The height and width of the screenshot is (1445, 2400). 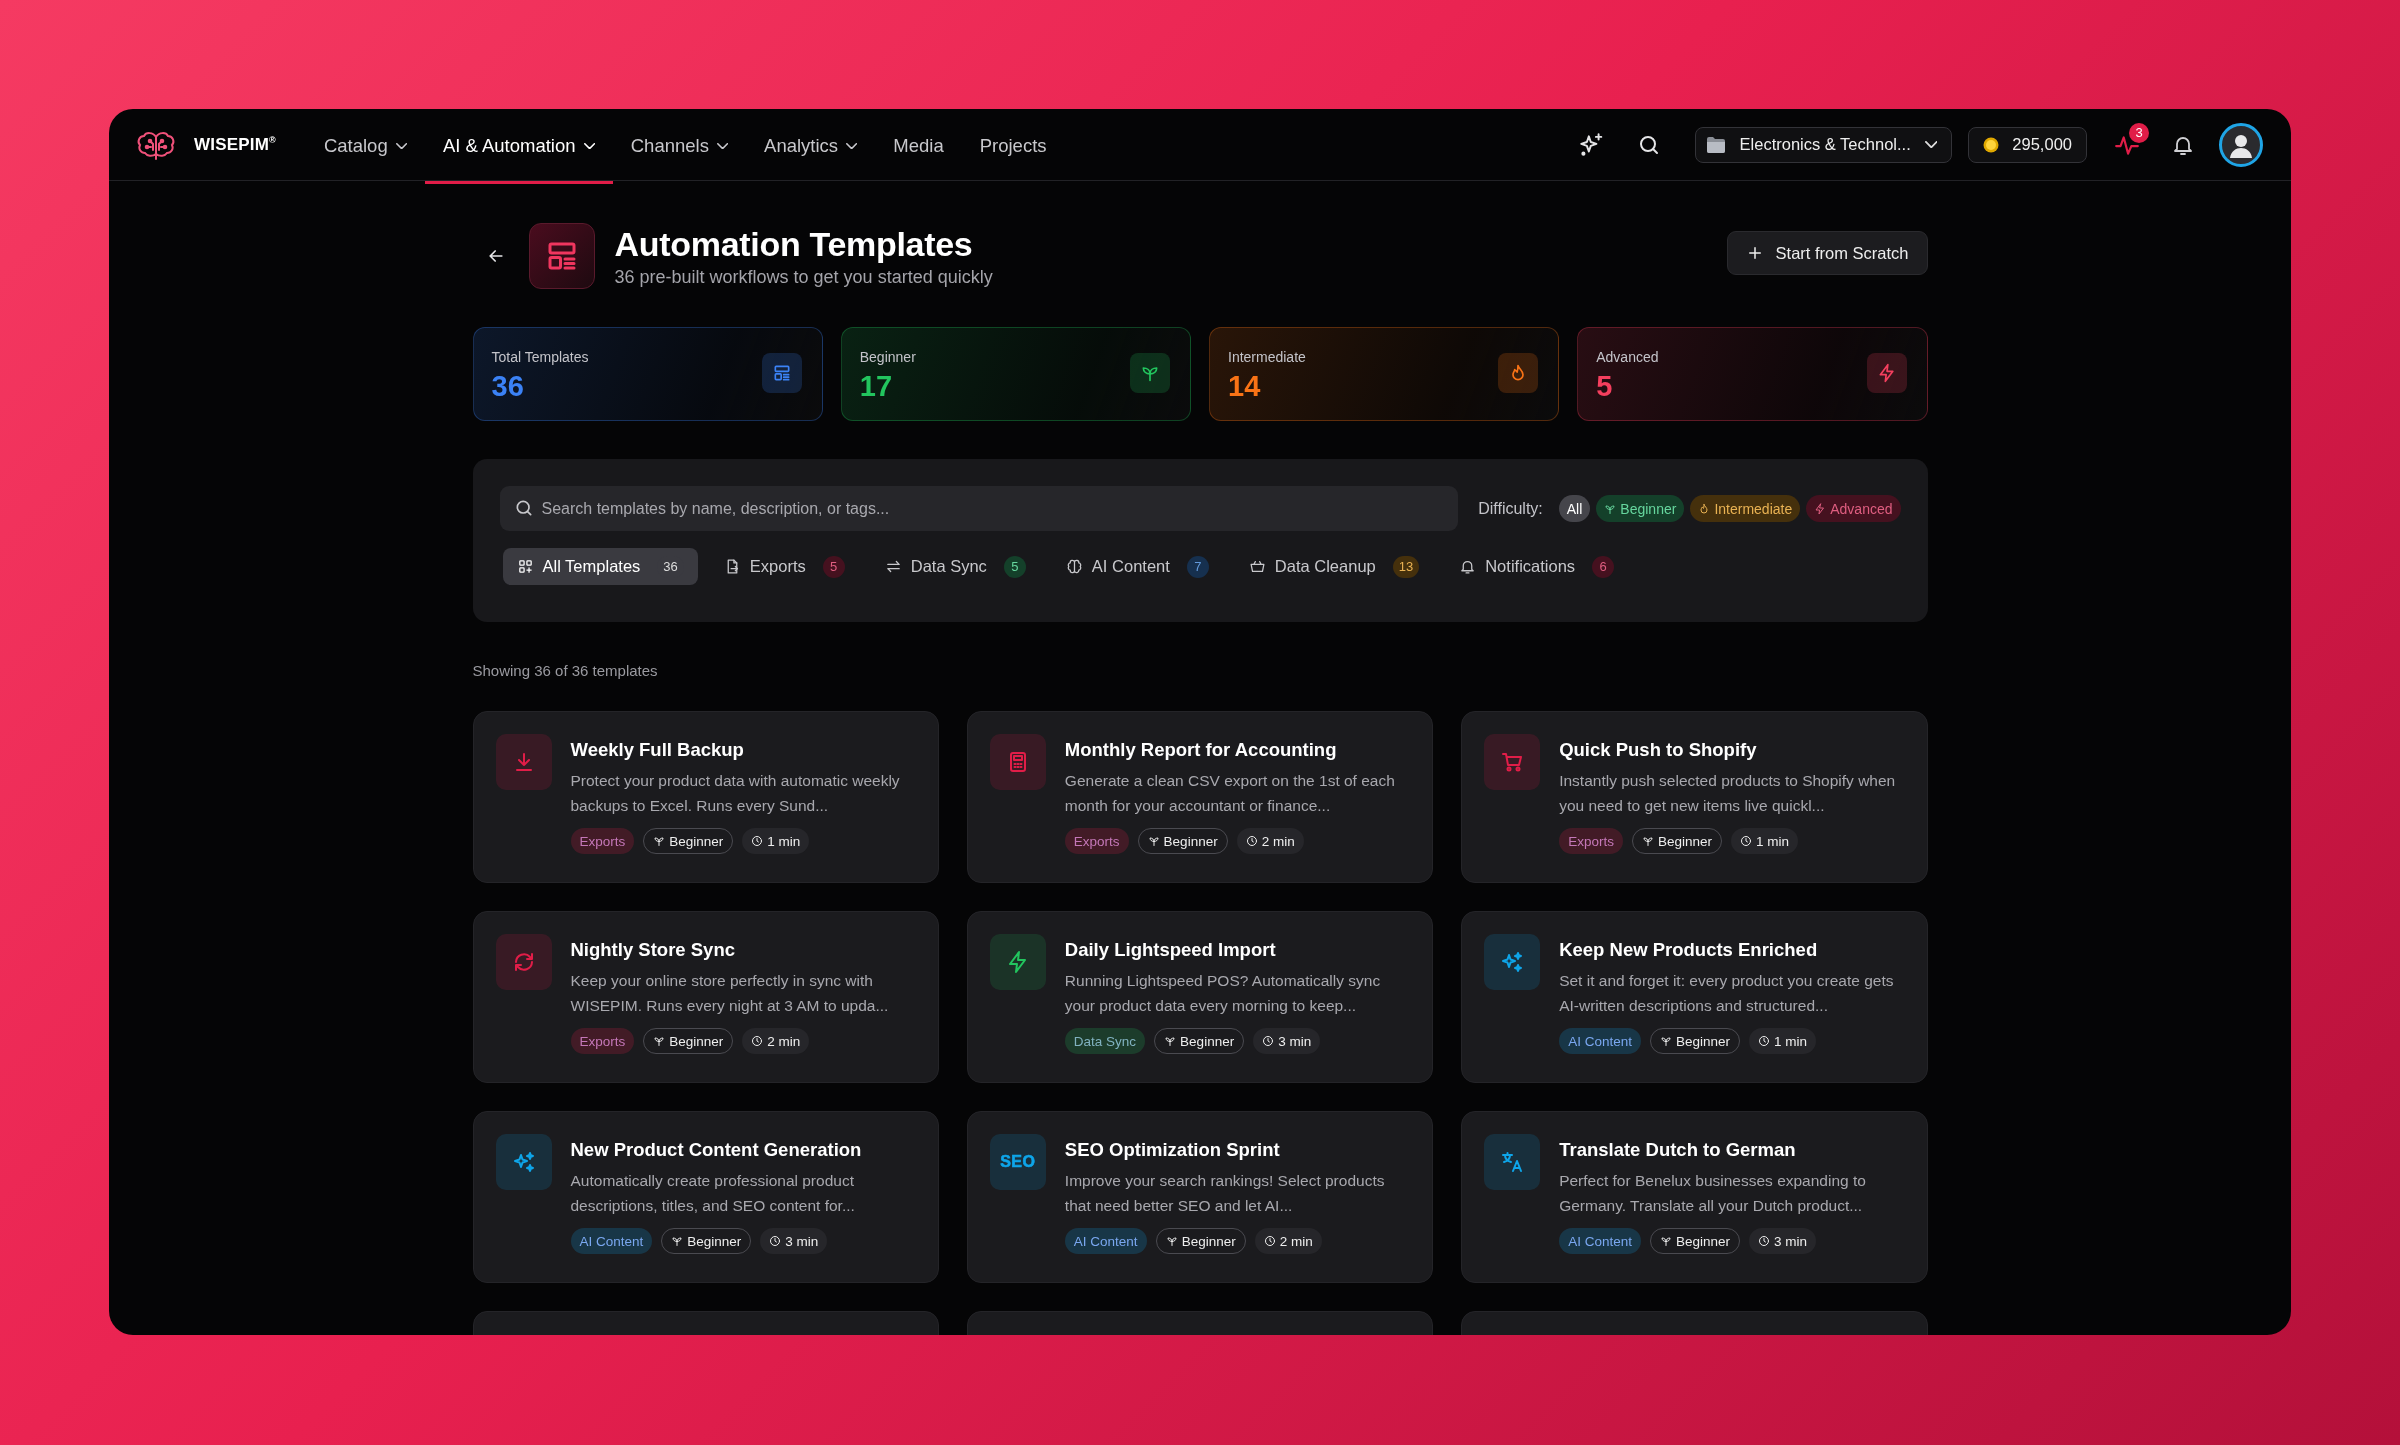 I want to click on template-title: Quick Push to Shopify, so click(x=1658, y=750).